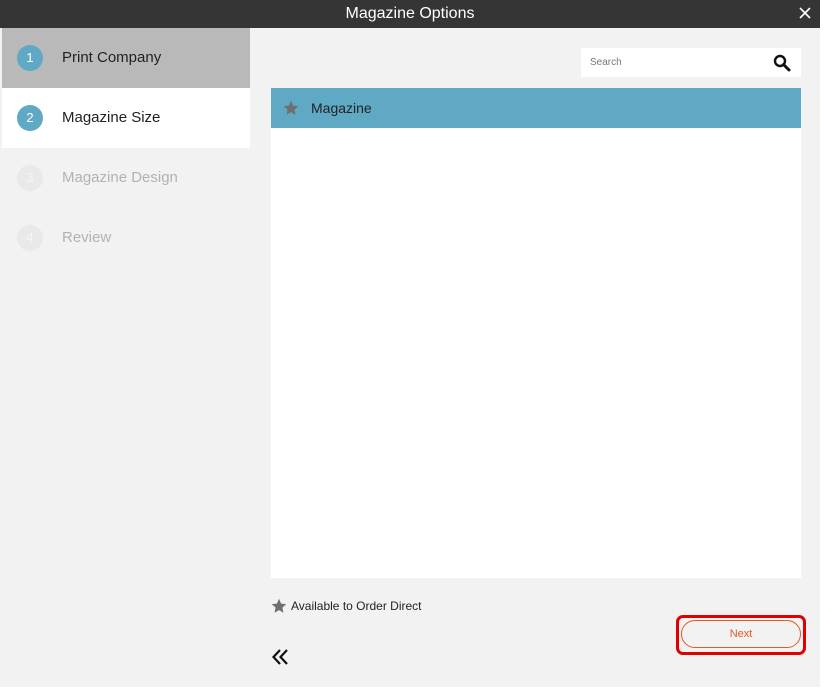  I want to click on next-button: Next, so click(741, 634).